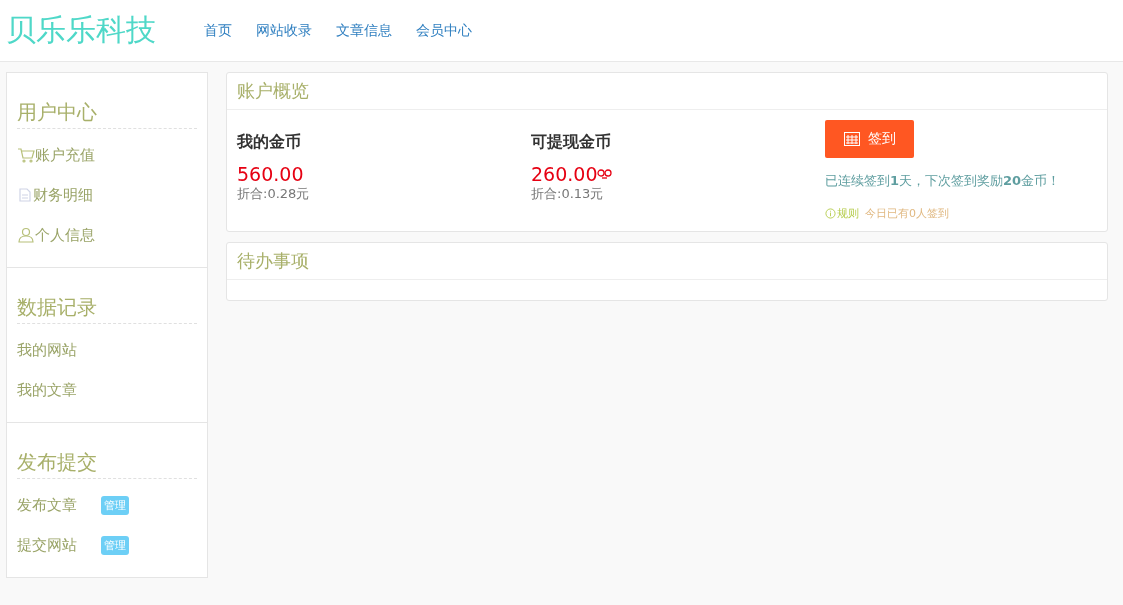 This screenshot has height=605, width=1123. What do you see at coordinates (270, 174) in the screenshot?
I see `coin-amount: 560.00` at bounding box center [270, 174].